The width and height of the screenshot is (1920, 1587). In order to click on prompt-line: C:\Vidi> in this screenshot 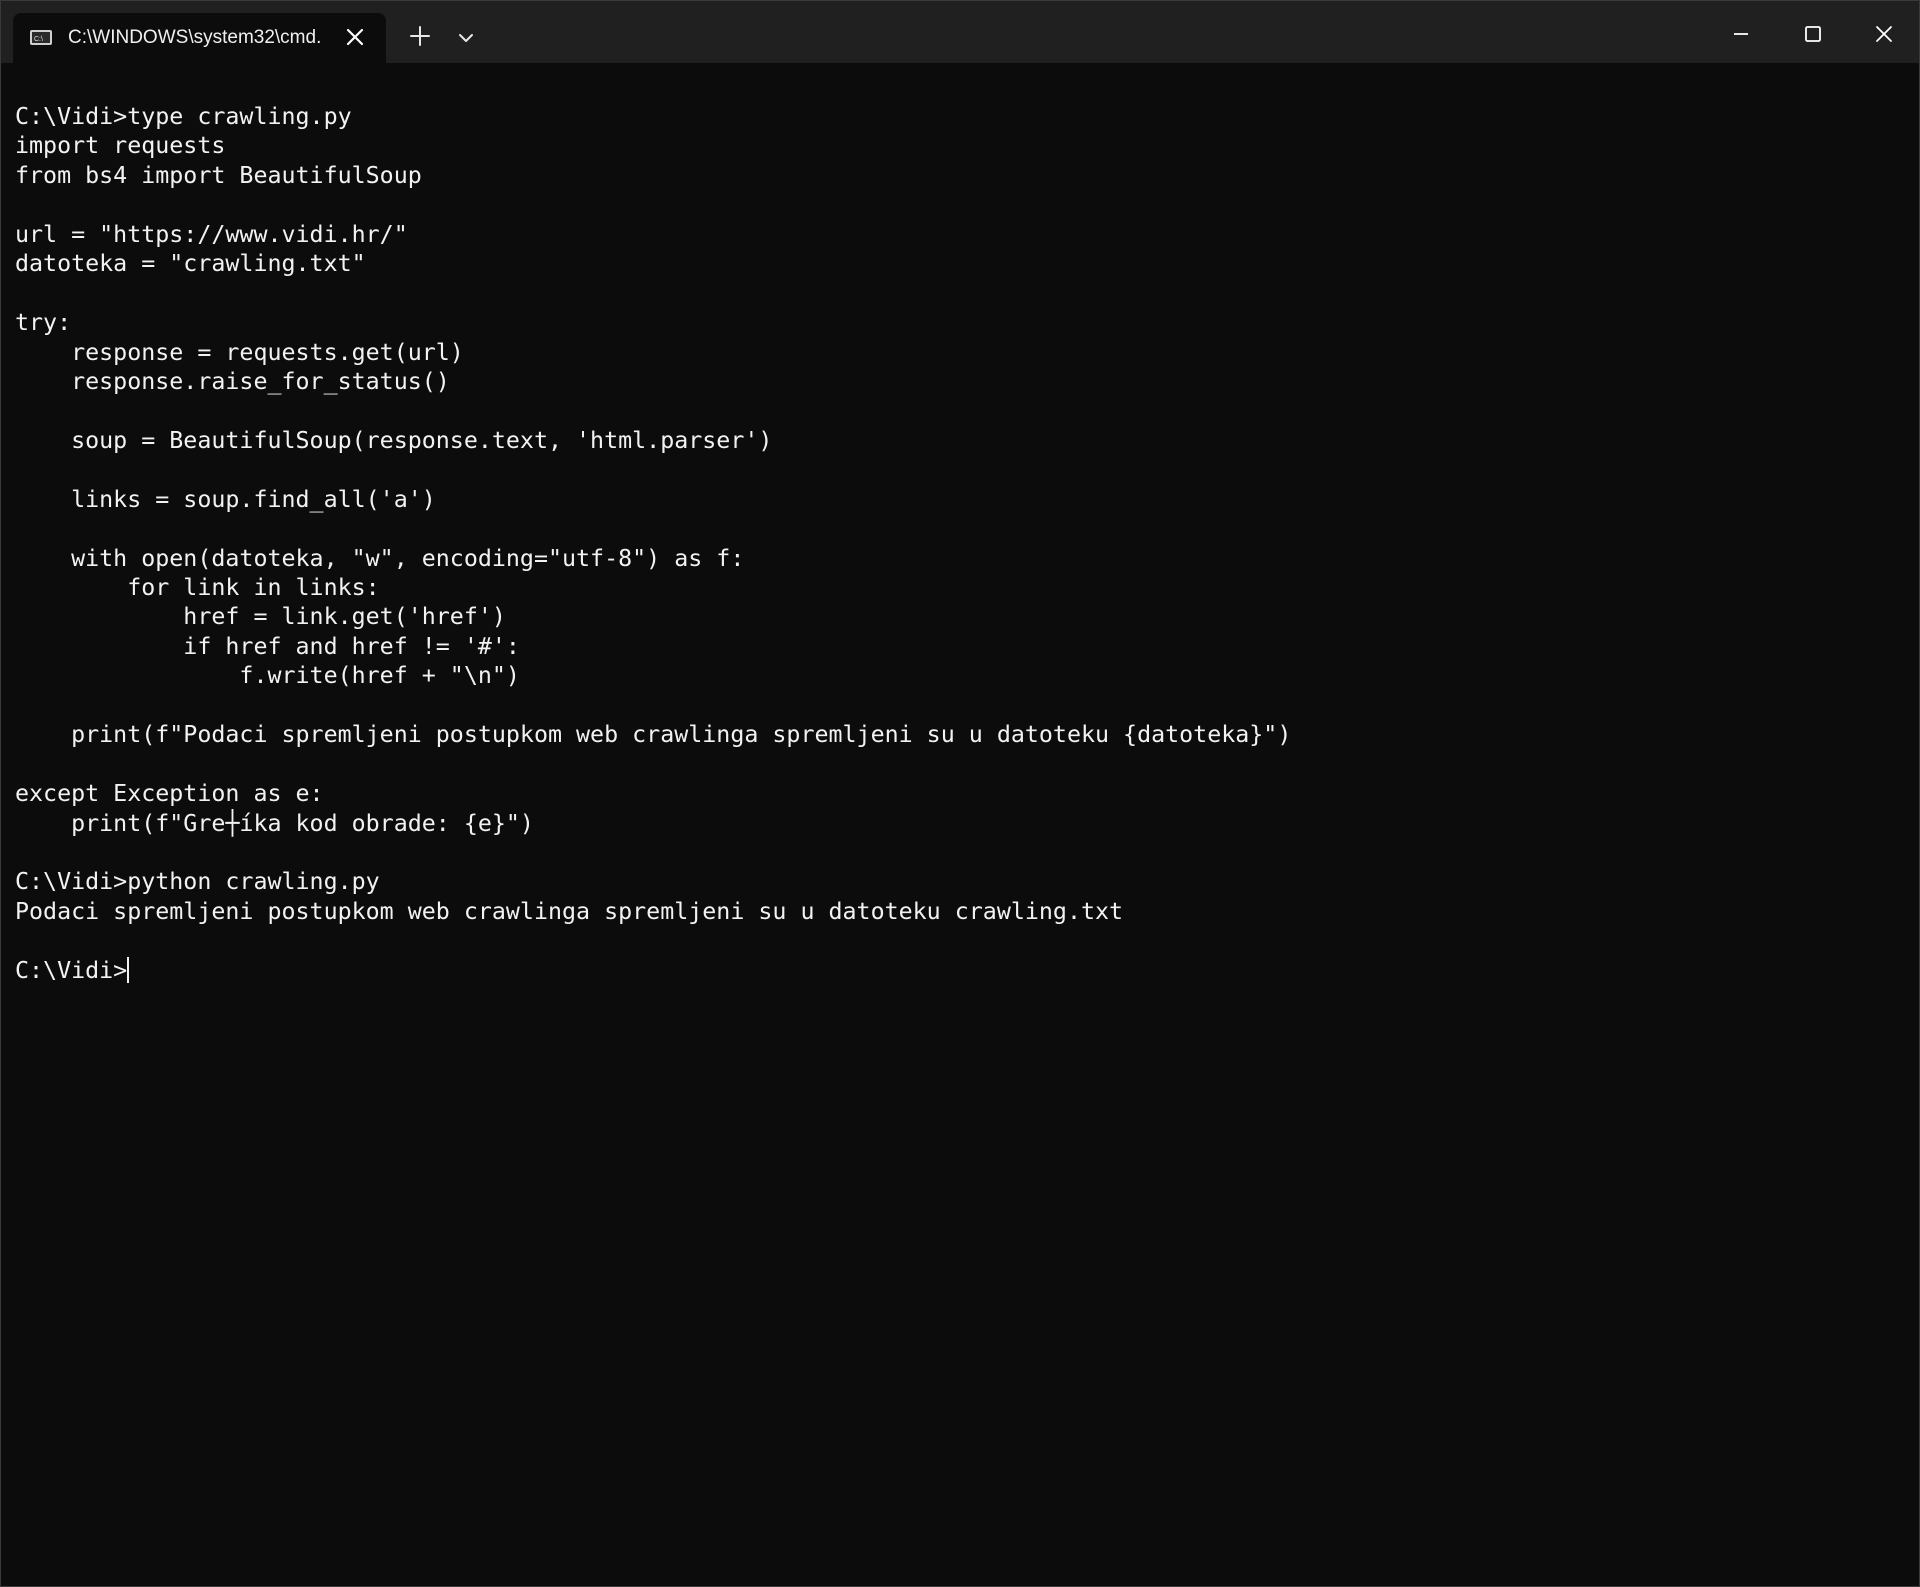, I will do `click(962, 970)`.